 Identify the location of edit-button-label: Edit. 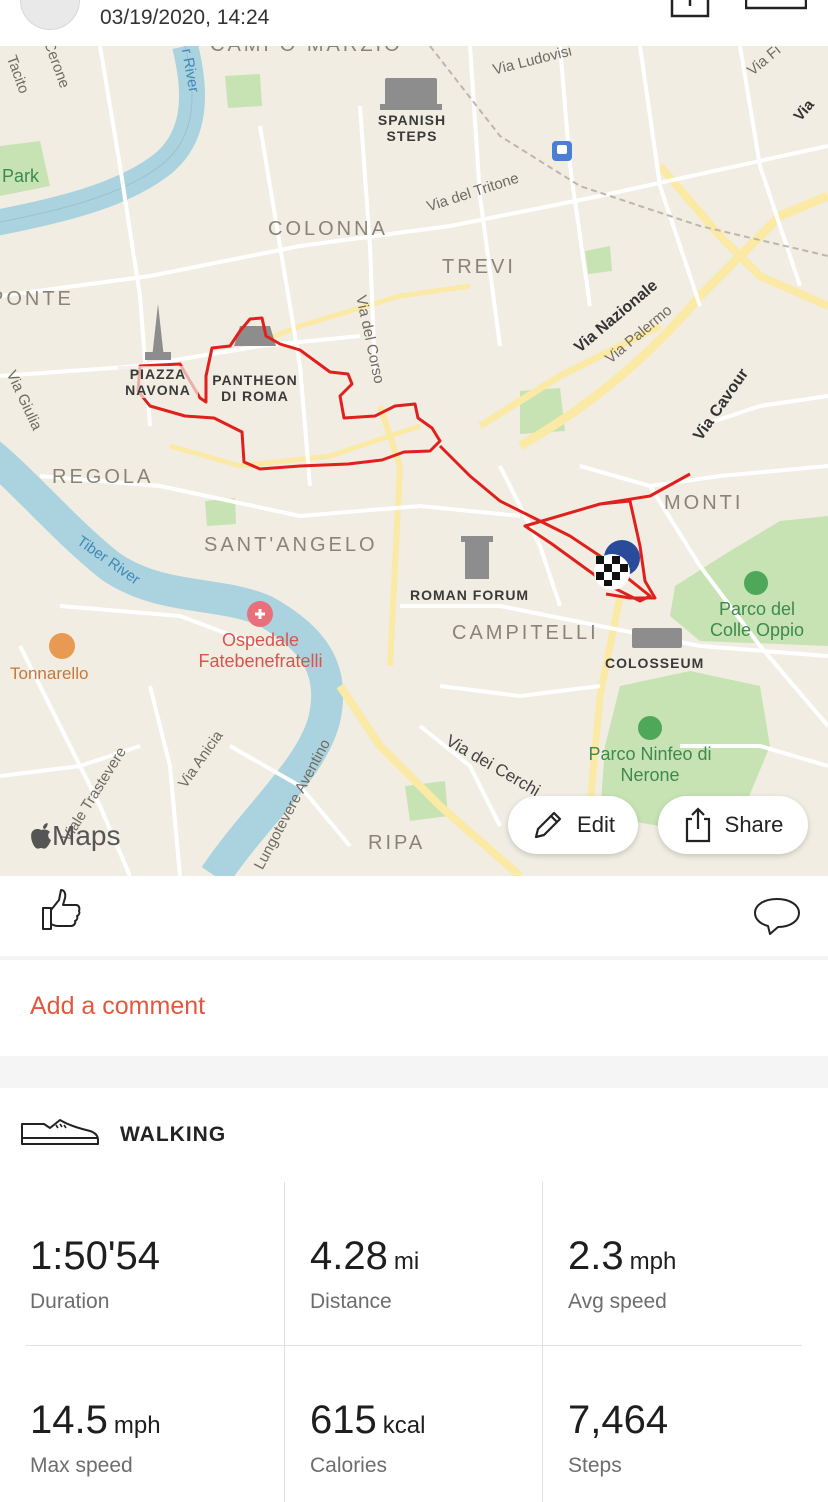
(596, 824).